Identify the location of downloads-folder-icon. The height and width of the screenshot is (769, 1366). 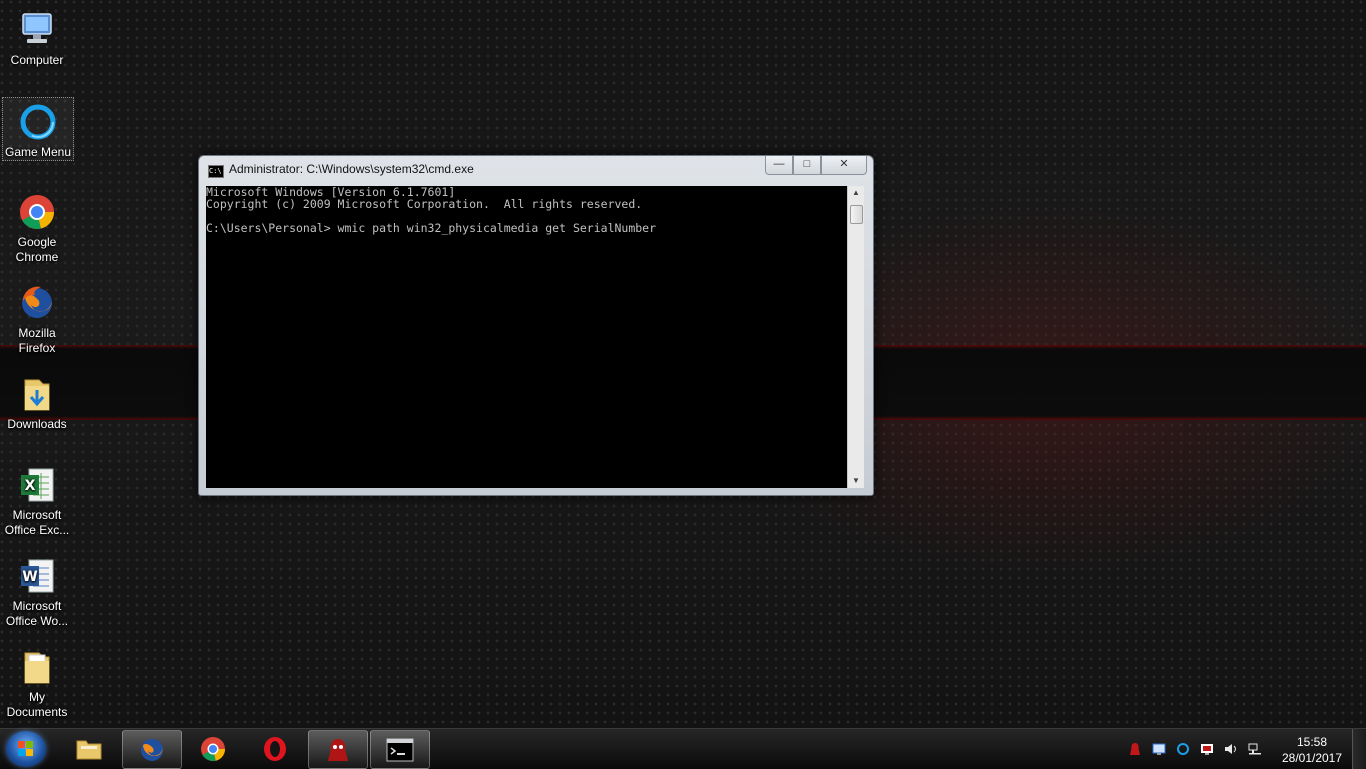
(37, 394).